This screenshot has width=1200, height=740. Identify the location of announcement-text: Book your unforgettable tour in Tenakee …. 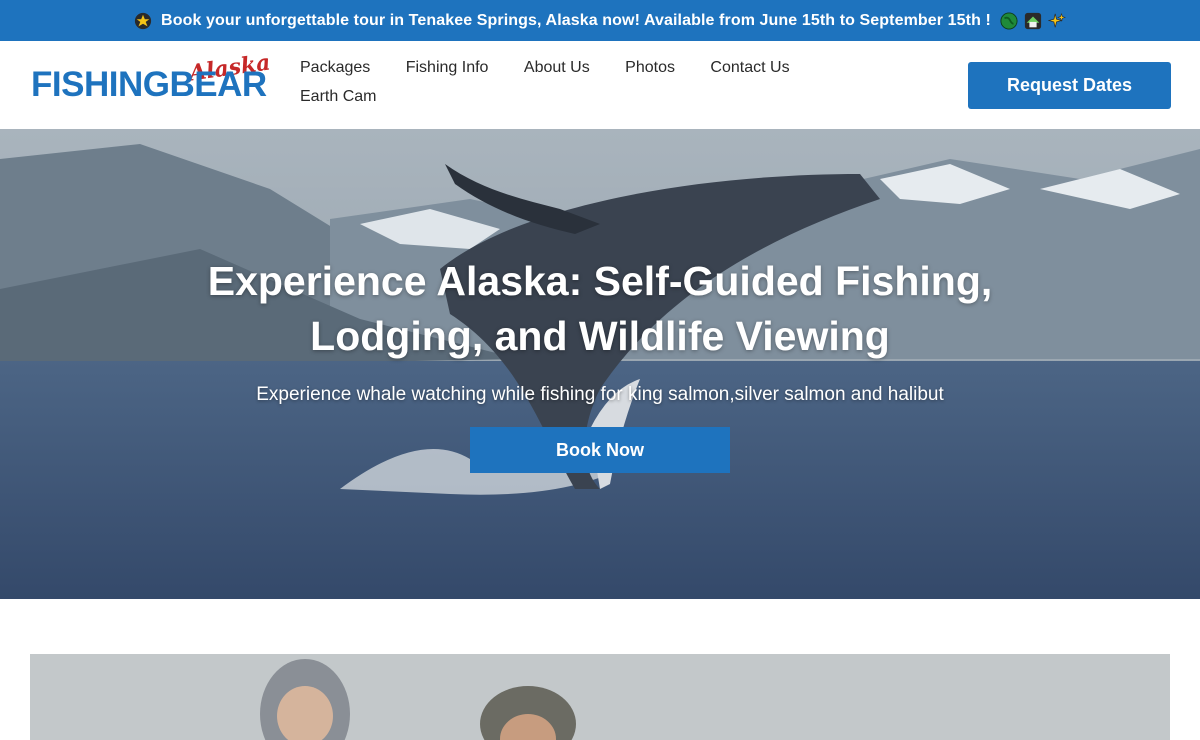
(576, 20).